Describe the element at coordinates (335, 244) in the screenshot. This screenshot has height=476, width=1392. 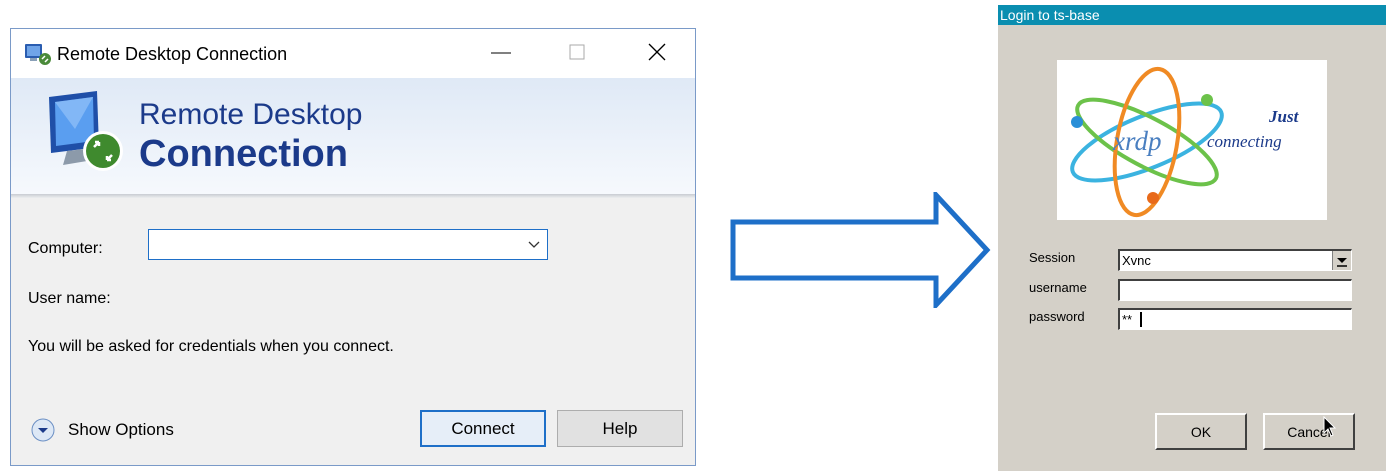
I see `computer-input` at that location.